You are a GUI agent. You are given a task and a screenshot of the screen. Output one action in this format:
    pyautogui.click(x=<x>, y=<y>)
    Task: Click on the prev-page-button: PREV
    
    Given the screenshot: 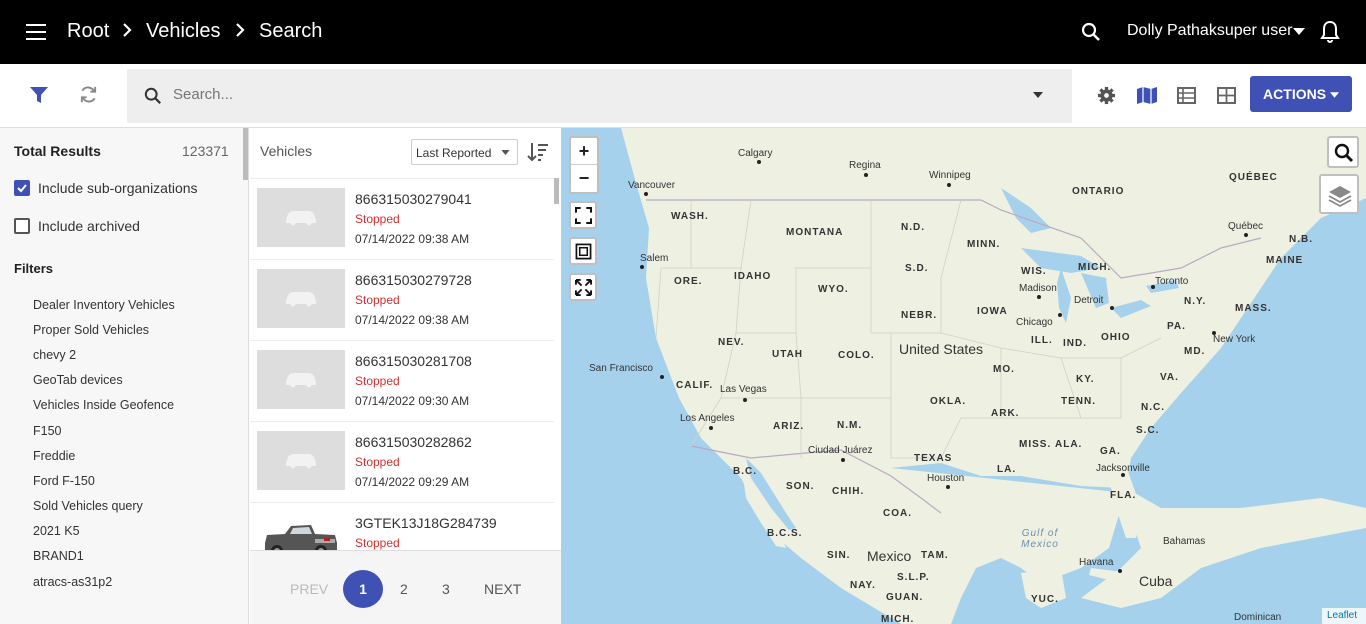 What is the action you would take?
    pyautogui.click(x=309, y=589)
    